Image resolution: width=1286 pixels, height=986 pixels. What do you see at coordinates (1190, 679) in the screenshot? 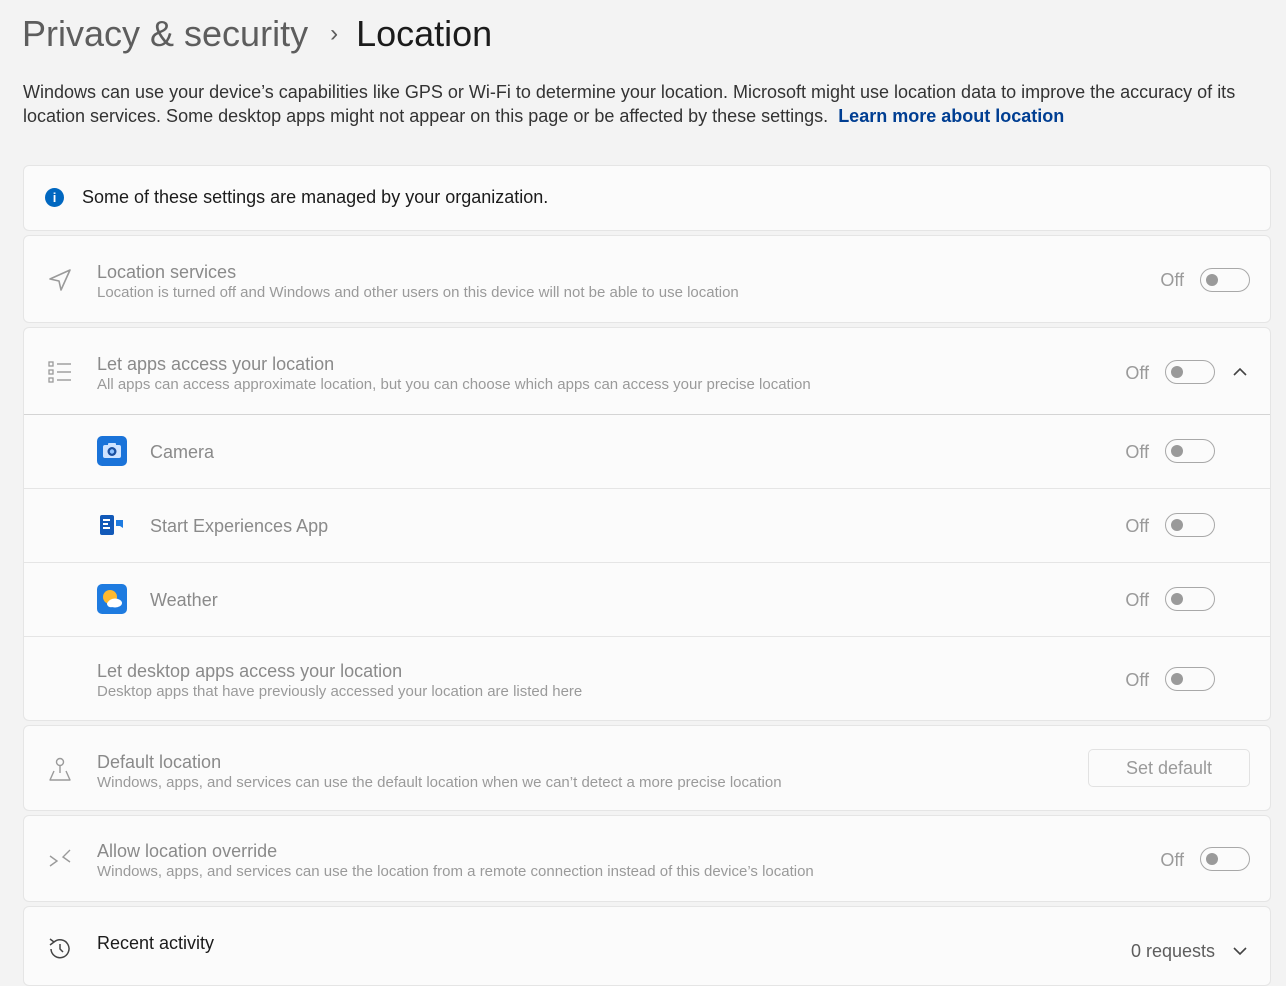
I see `desktop-apps-location-toggle` at bounding box center [1190, 679].